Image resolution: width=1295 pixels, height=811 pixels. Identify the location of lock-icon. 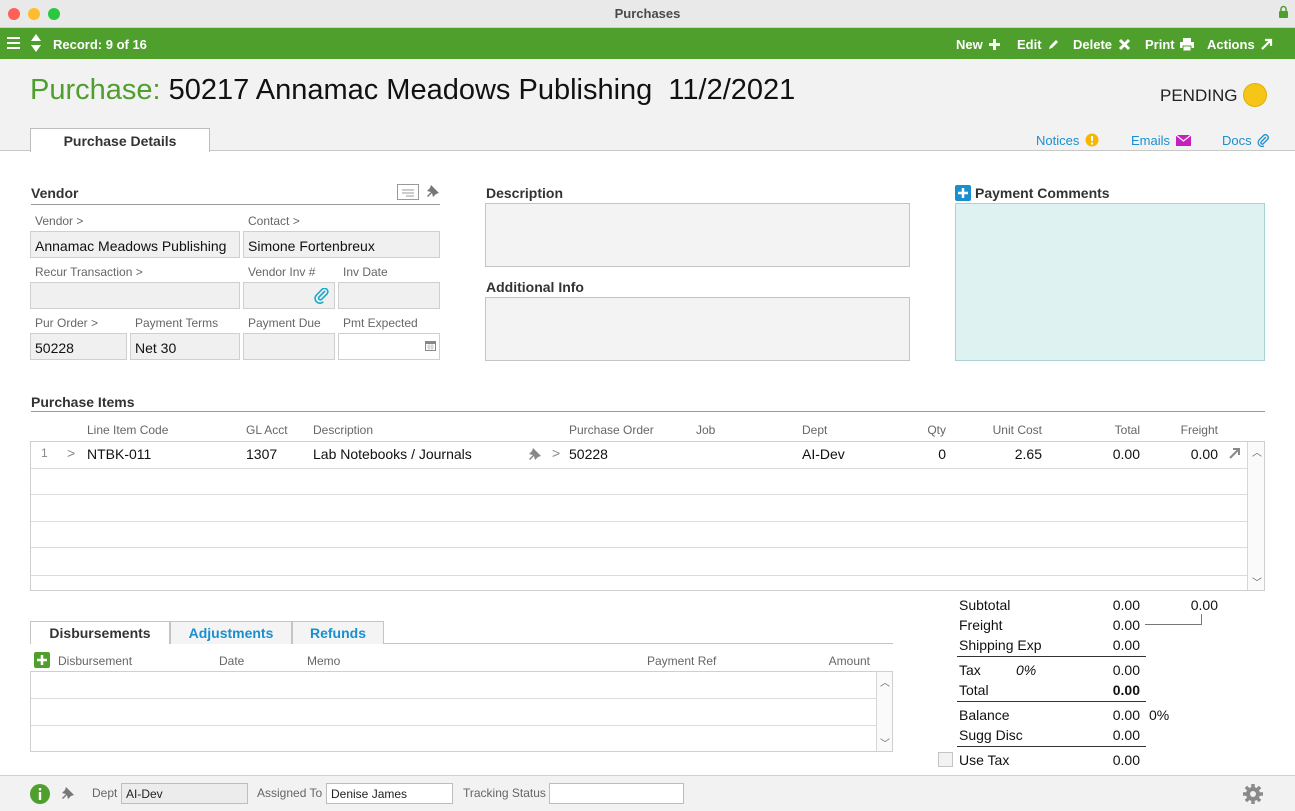
(1283, 12).